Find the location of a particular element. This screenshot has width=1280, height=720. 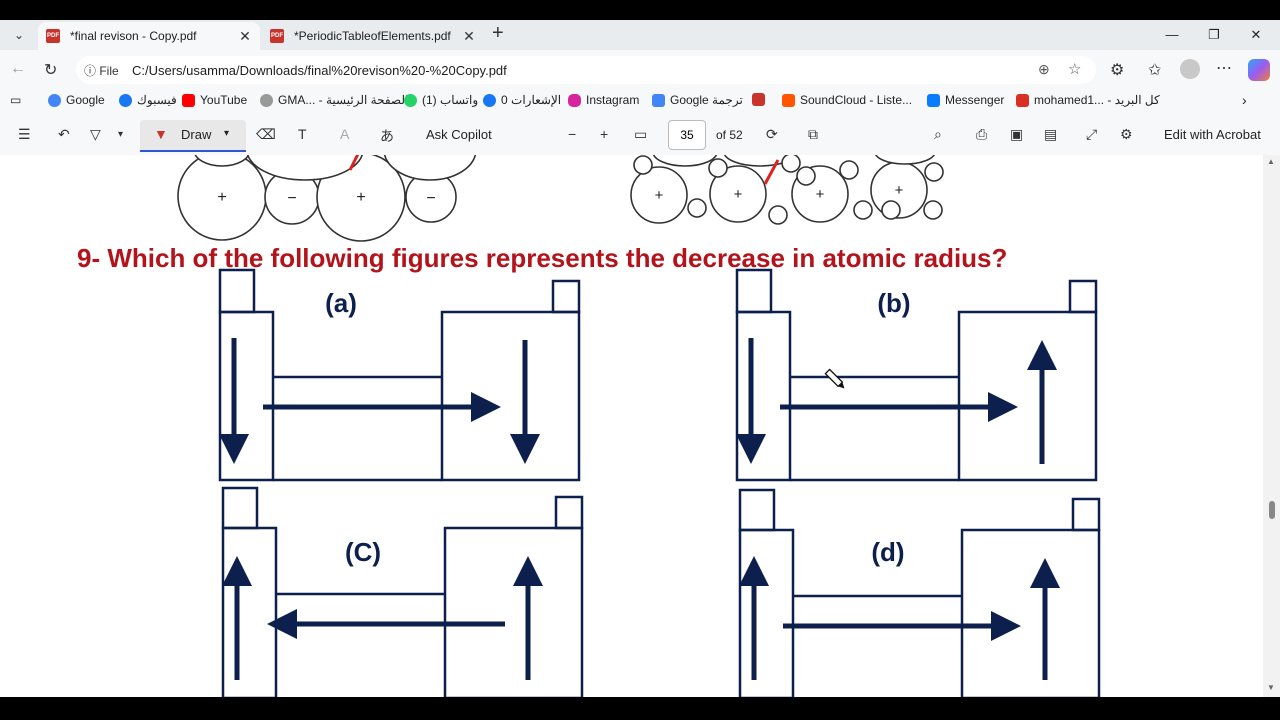

whatsapp-icon is located at coordinates (410, 100).